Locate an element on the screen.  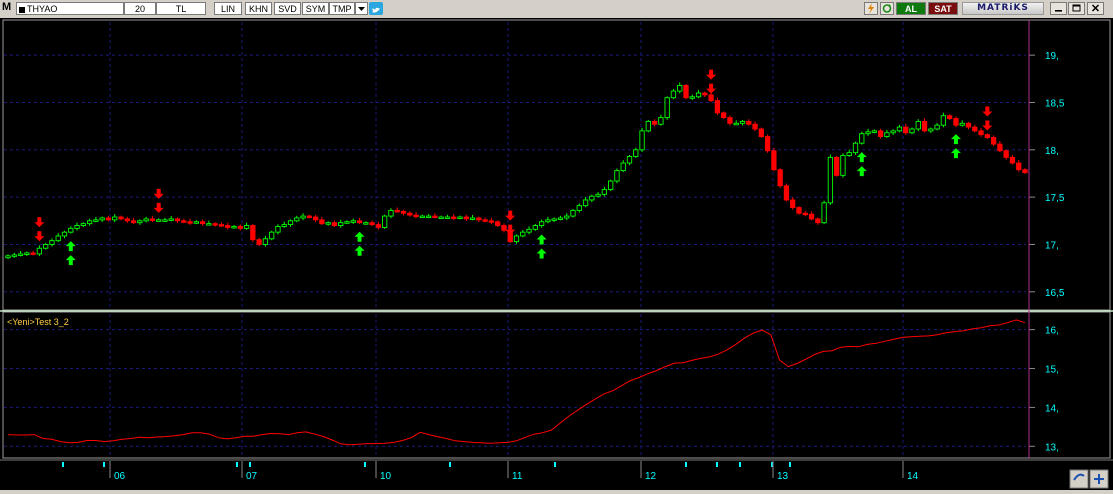
x-tick-label: 06 is located at coordinates (120, 476).